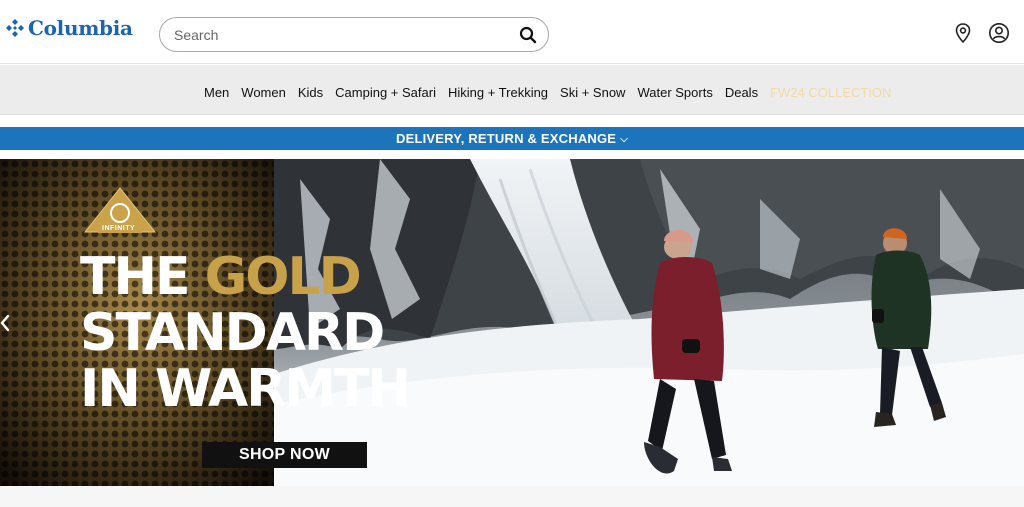 The width and height of the screenshot is (1024, 507). I want to click on gold-word: GOLD, so click(283, 277).